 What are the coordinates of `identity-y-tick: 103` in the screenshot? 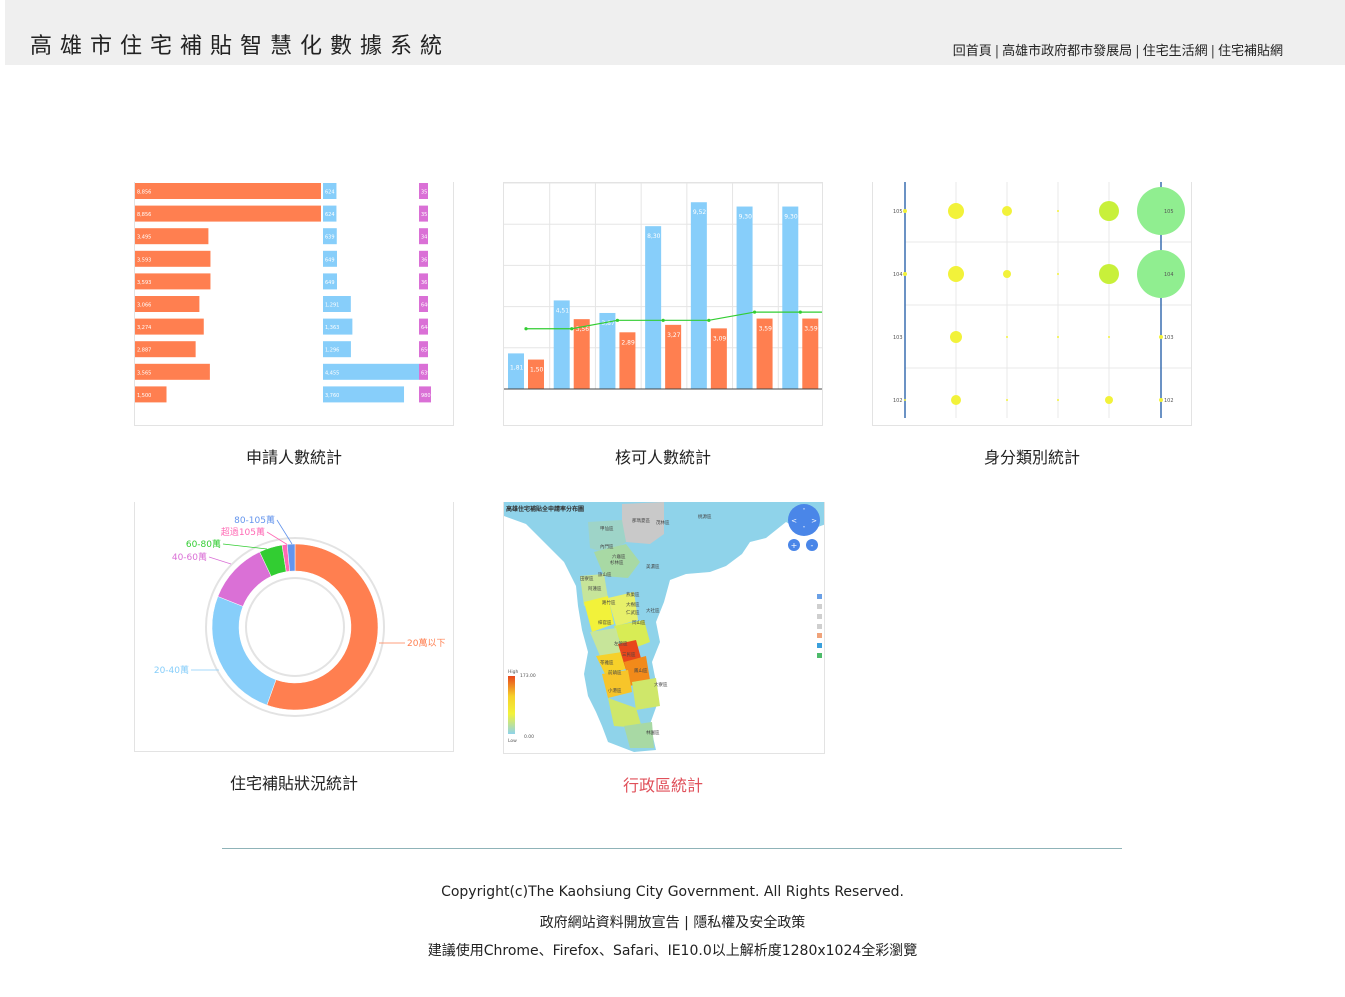 It's located at (898, 338).